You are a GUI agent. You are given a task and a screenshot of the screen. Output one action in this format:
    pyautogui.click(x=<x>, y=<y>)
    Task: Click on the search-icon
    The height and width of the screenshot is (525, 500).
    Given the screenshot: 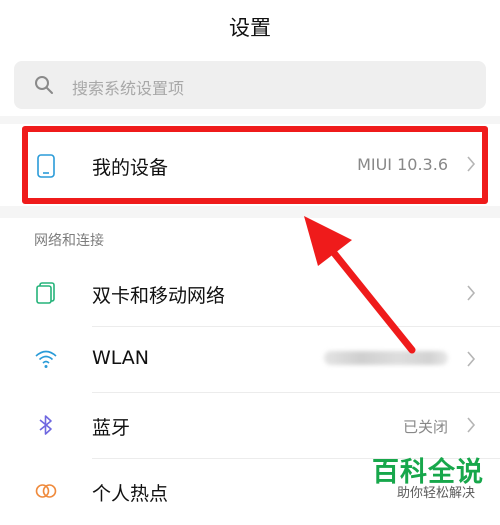 What is the action you would take?
    pyautogui.click(x=44, y=87)
    